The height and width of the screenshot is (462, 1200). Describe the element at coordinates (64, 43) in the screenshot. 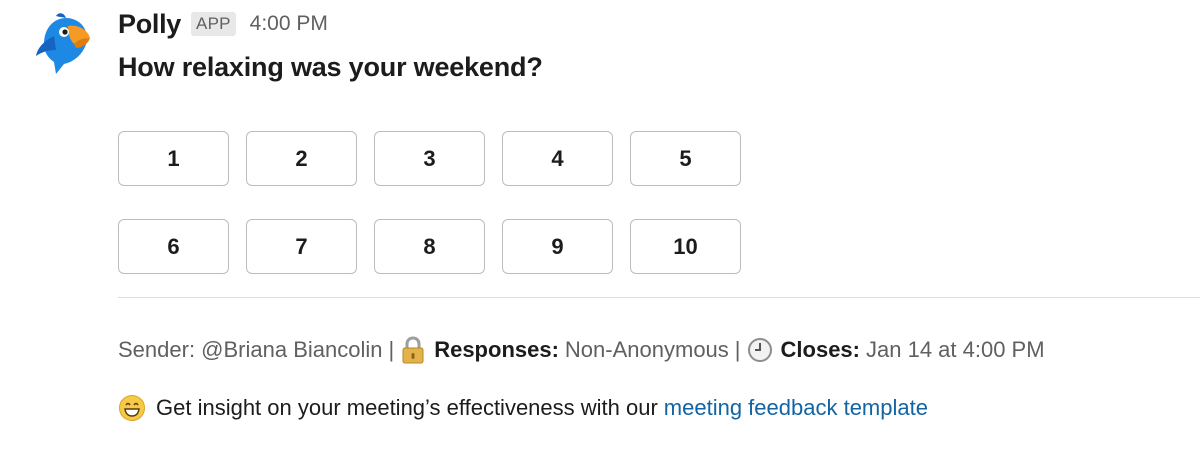

I see `polly-parrot-avatar` at that location.